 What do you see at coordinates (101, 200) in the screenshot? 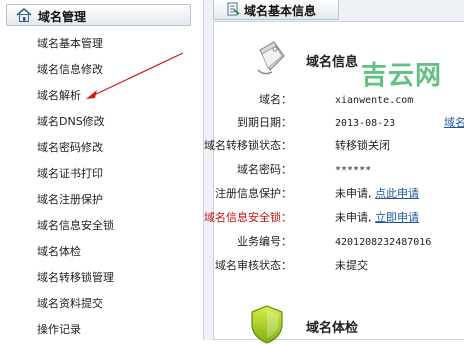
I see `sidebar-item-reg-protect: 域名注册保护` at bounding box center [101, 200].